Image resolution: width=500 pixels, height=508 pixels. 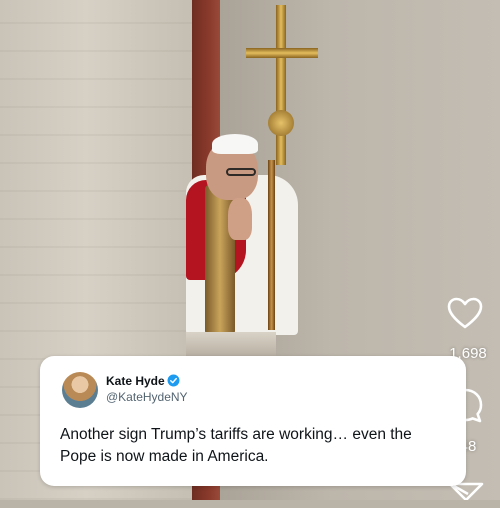 What do you see at coordinates (271, 245) in the screenshot?
I see `crozier-staff` at bounding box center [271, 245].